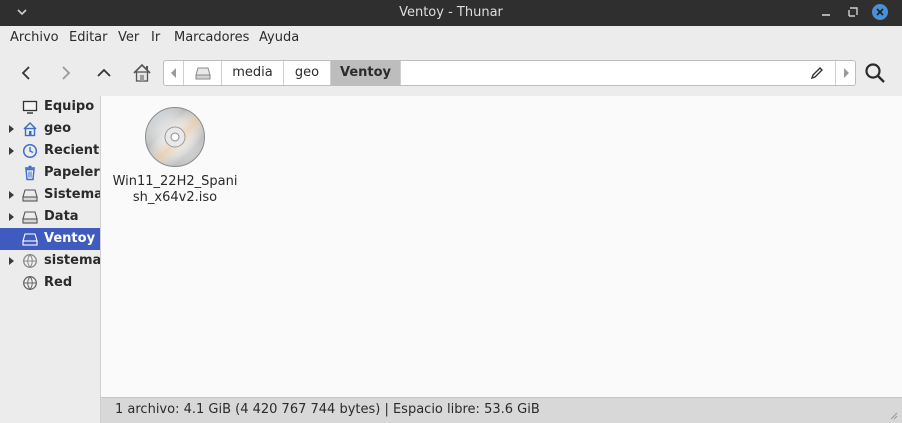 The width and height of the screenshot is (902, 423). Describe the element at coordinates (175, 189) in the screenshot. I see `file-name: Win11_22H2_Spanish_x64v2.iso` at that location.